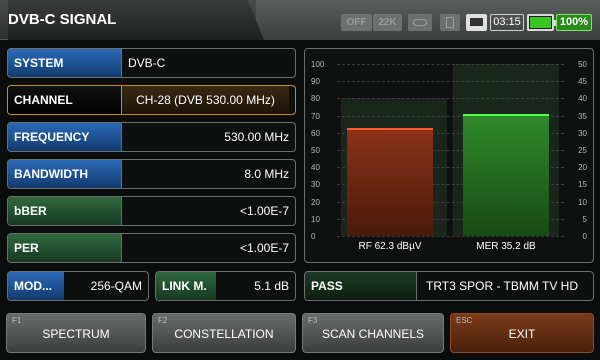 Image resolution: width=600 pixels, height=360 pixels. What do you see at coordinates (582, 82) in the screenshot?
I see `right-axis-tick: 45` at bounding box center [582, 82].